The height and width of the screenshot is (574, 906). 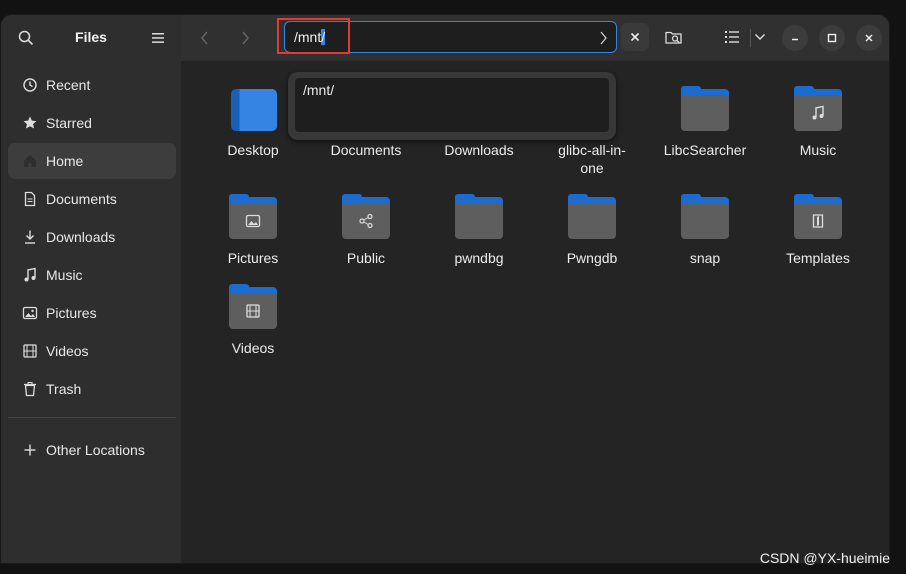 I want to click on file-label: glibc-all-in-one, so click(x=592, y=159).